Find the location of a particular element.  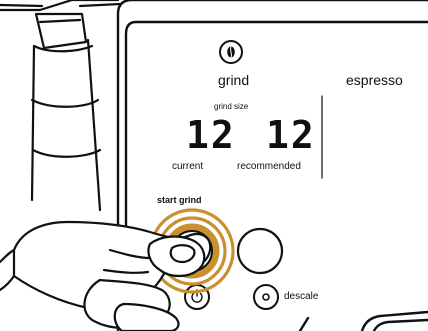

grind-mode-label: grind is located at coordinates (234, 80).